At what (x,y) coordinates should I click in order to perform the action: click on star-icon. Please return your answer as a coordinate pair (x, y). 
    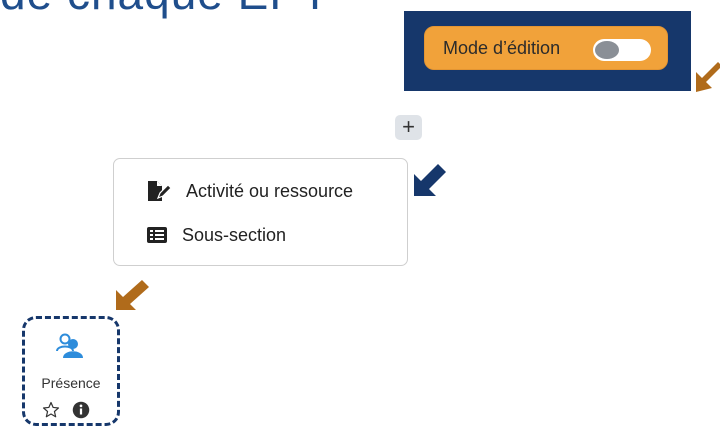
    Looking at the image, I should click on (51, 410).